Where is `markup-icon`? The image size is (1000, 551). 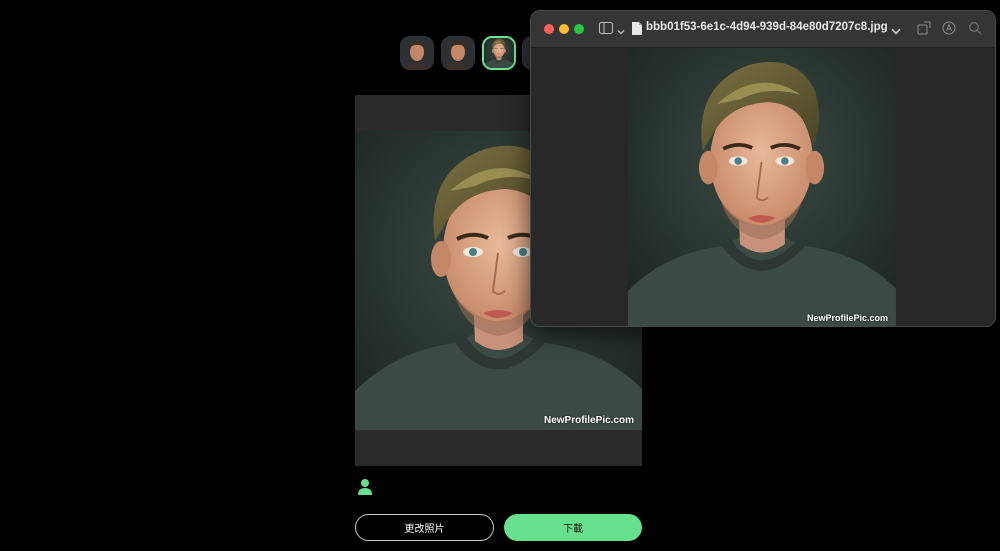 markup-icon is located at coordinates (949, 28).